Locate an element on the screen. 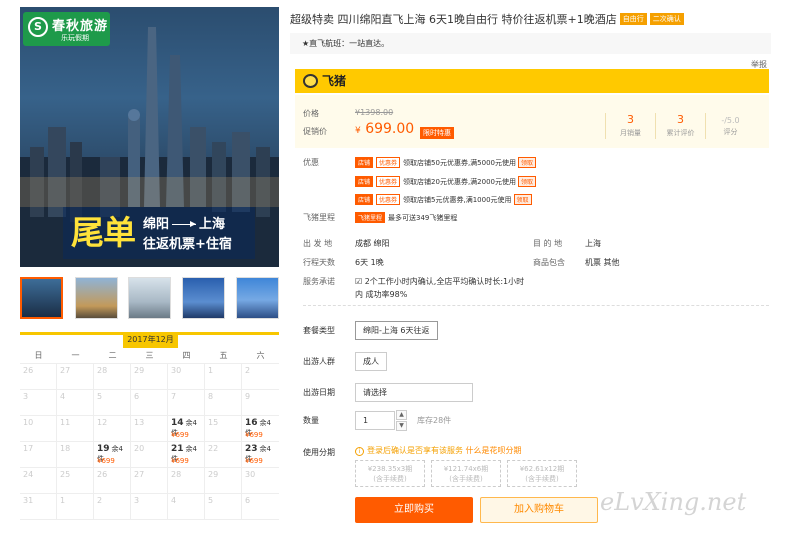 This screenshot has width=800, height=533. package-label: 套餐类型 is located at coordinates (319, 330).